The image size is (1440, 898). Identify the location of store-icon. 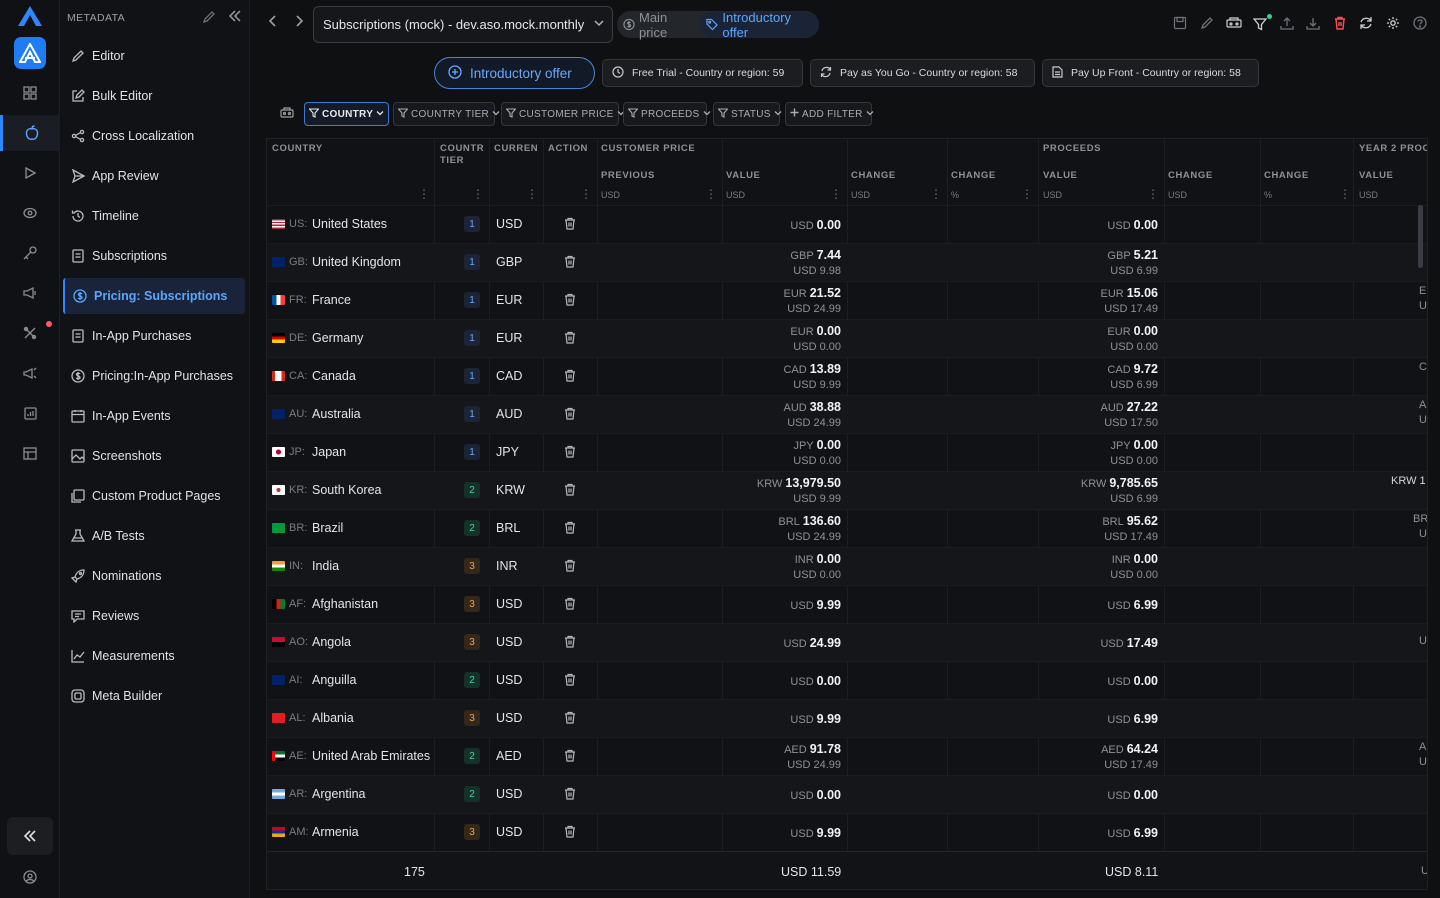
(30, 453).